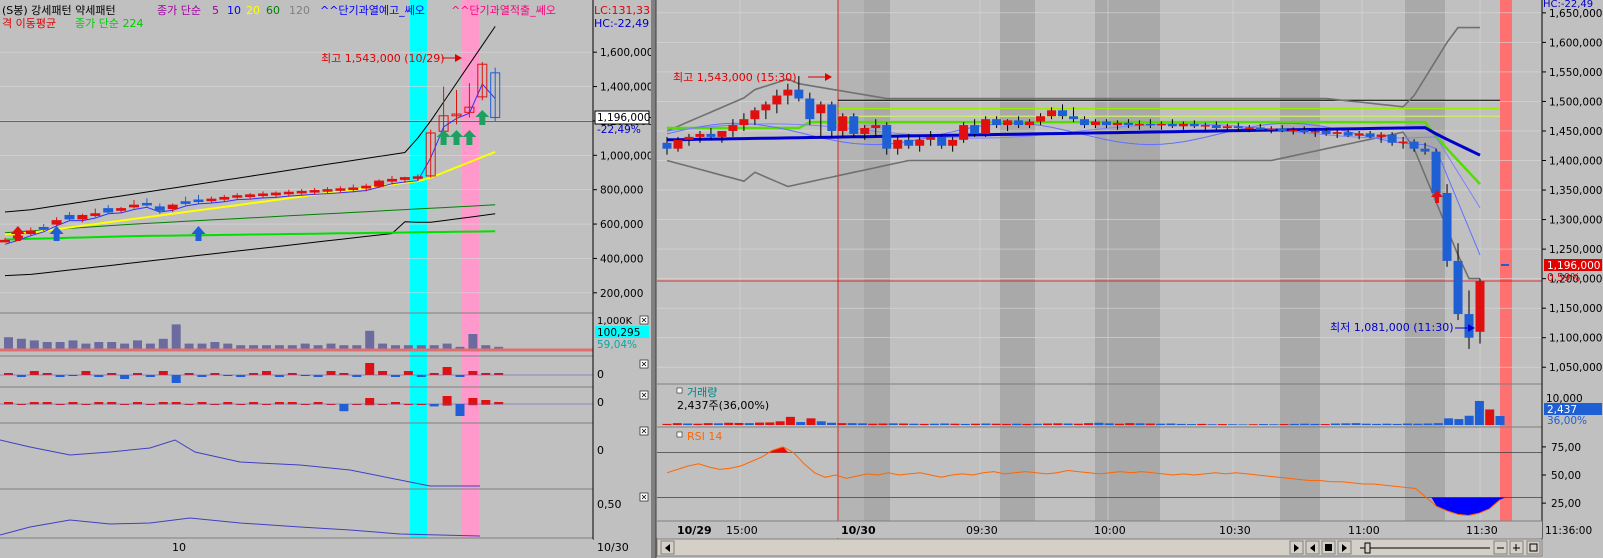  I want to click on x-time-label: 09:30, so click(982, 530).